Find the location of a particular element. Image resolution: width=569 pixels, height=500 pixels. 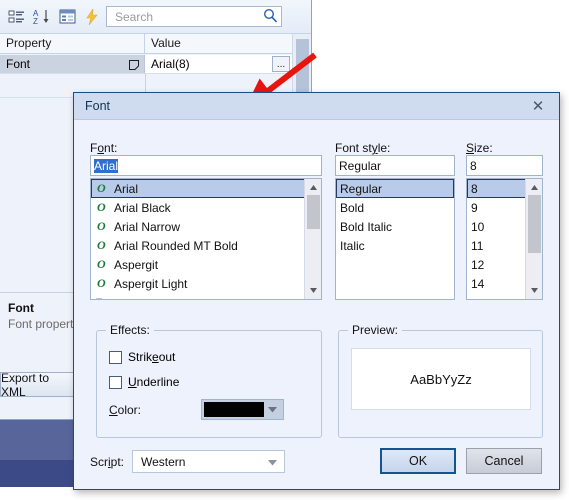

strikeout-label-mnemonic: e is located at coordinates (155, 357).